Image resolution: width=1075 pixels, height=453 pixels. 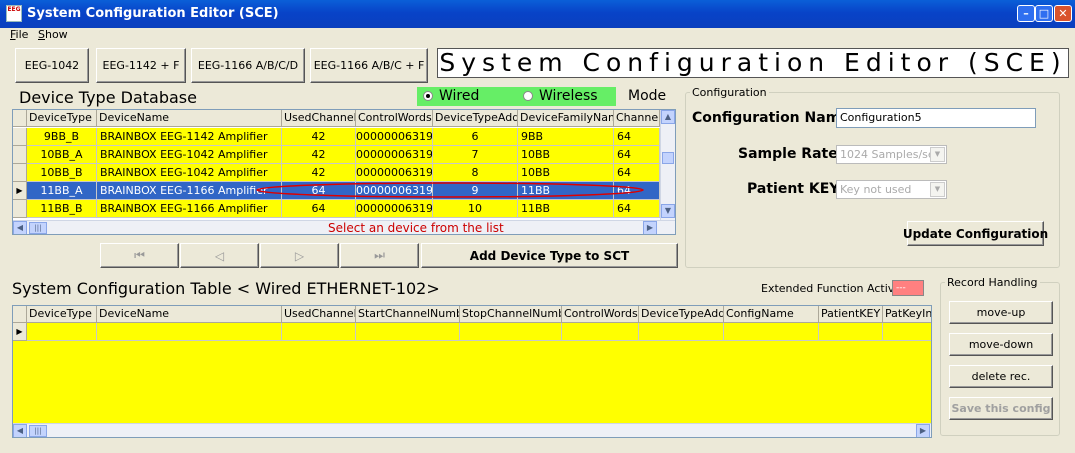 What do you see at coordinates (189, 314) in the screenshot?
I see `sct-col-devicename: DeviceName` at bounding box center [189, 314].